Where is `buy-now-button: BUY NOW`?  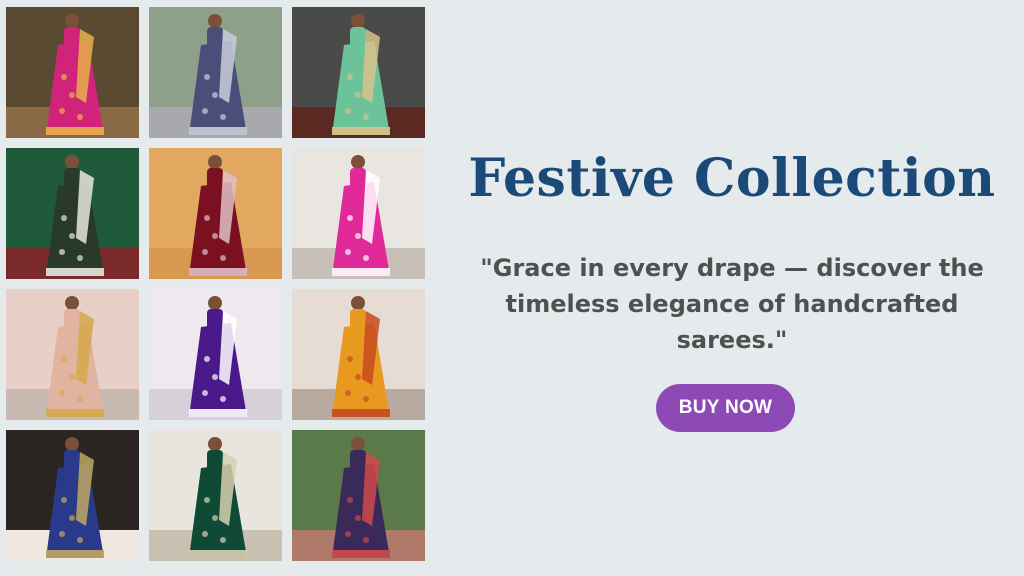
buy-now-button: BUY NOW is located at coordinates (725, 408).